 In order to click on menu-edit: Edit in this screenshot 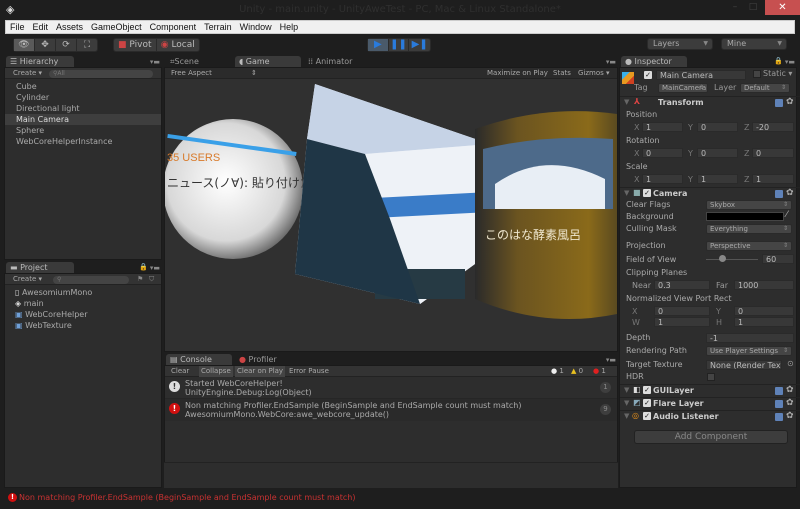, I will do `click(41, 27)`.